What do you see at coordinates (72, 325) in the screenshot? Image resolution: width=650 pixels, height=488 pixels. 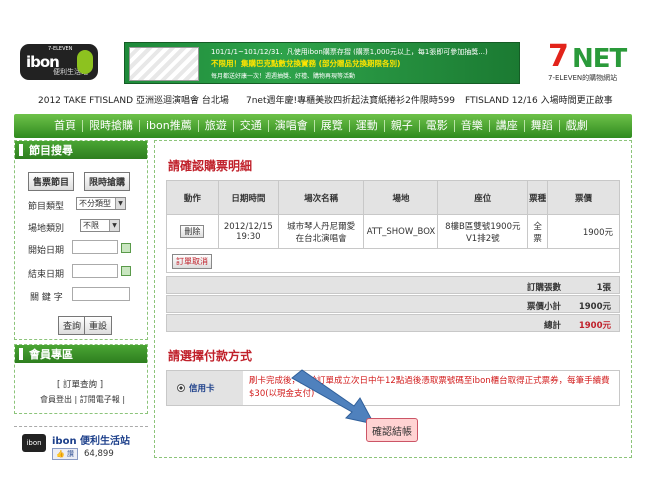 I see `query-button: 查詢` at bounding box center [72, 325].